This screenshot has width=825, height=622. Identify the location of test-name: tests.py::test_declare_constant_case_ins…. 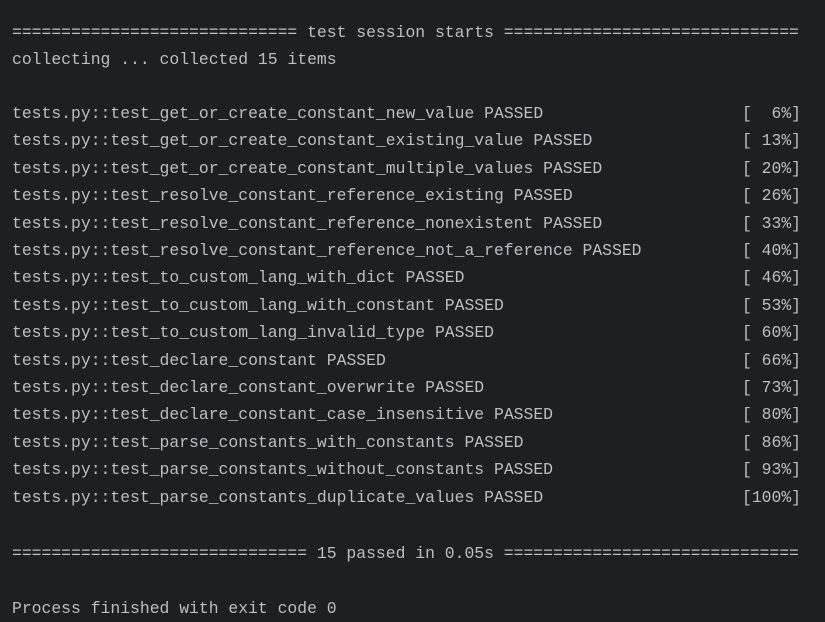
(248, 415).